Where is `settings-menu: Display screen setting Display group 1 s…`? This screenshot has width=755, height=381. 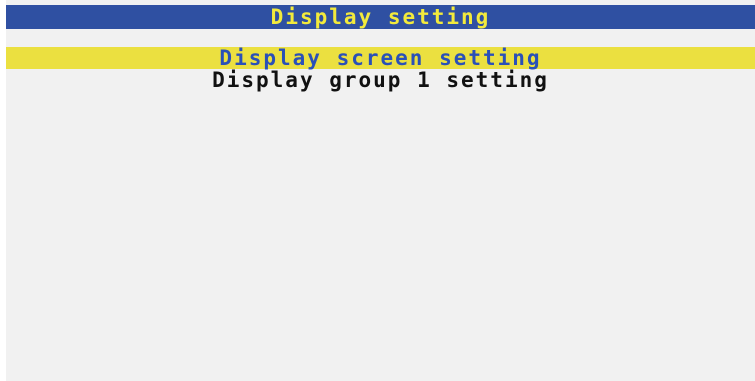
settings-menu: Display screen setting Display group 1 s… is located at coordinates (380, 69).